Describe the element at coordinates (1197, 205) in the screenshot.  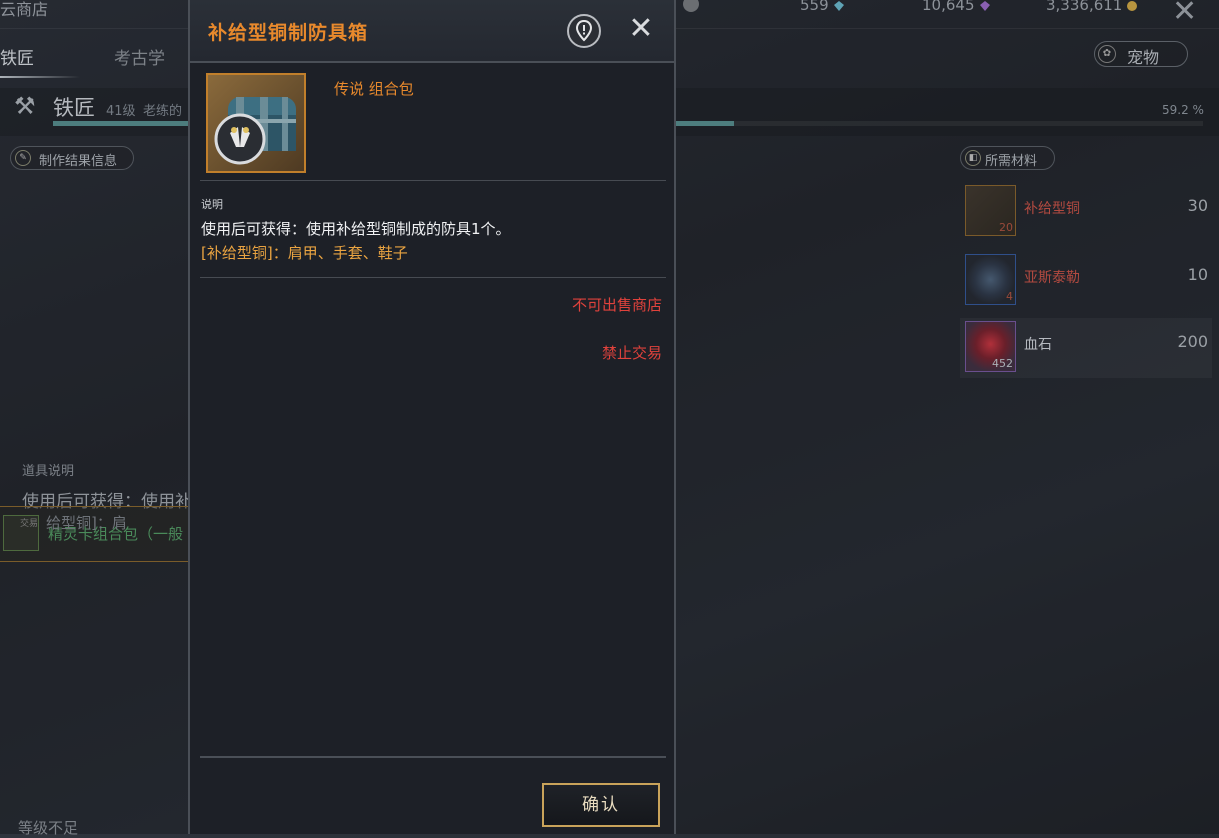
I see `material-required: 30` at that location.